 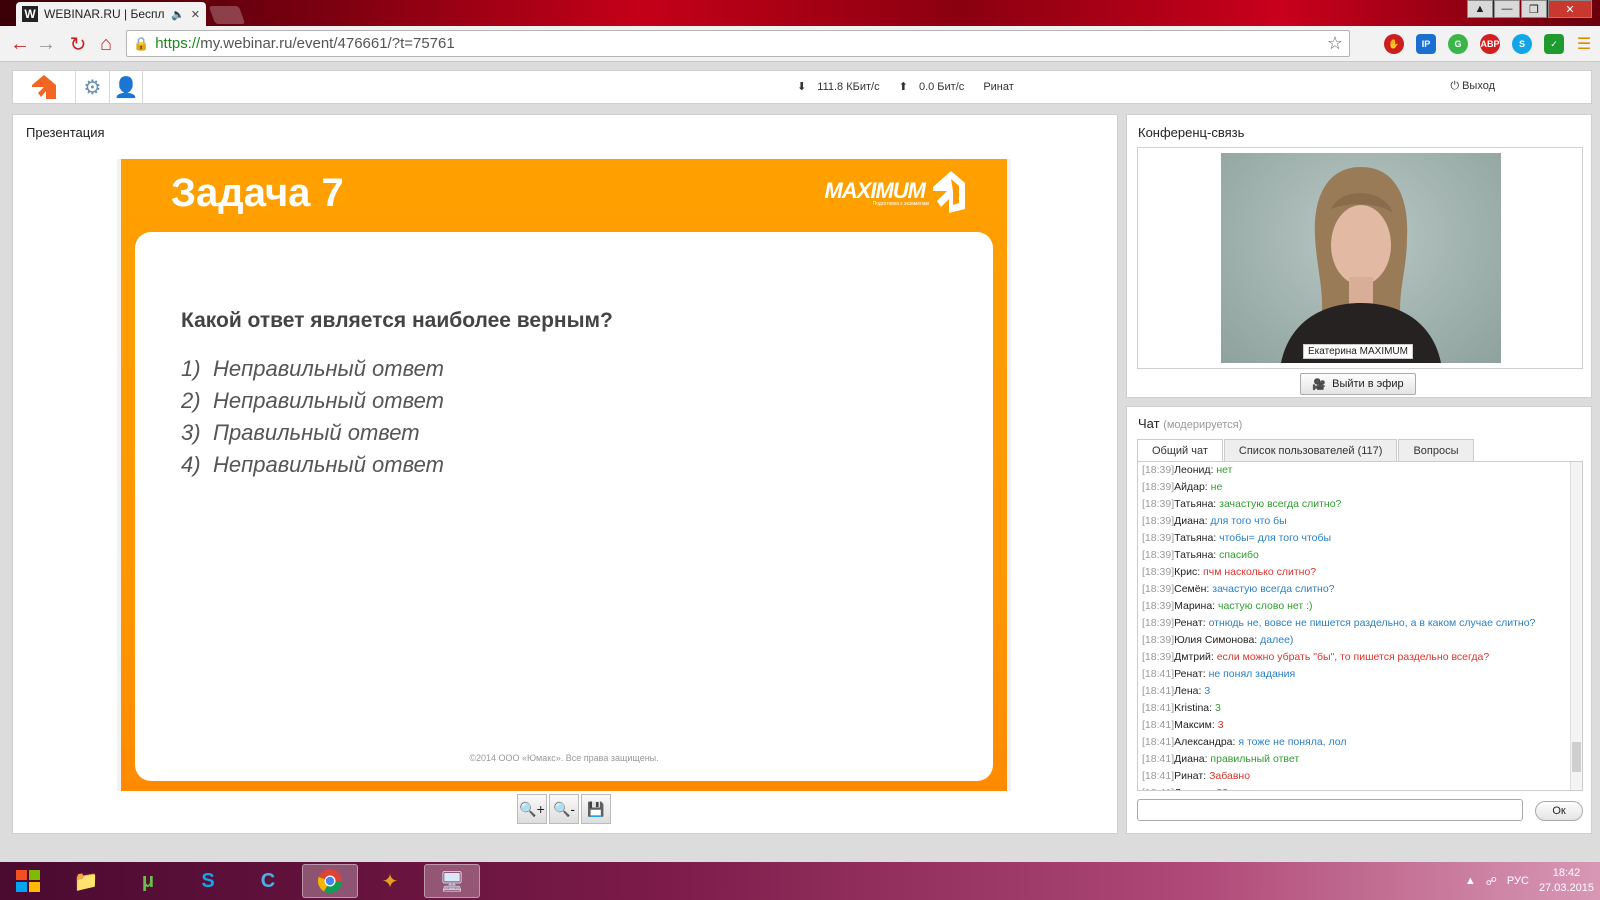 What do you see at coordinates (1191, 487) in the screenshot?
I see `chat-message-author: Айдар:` at bounding box center [1191, 487].